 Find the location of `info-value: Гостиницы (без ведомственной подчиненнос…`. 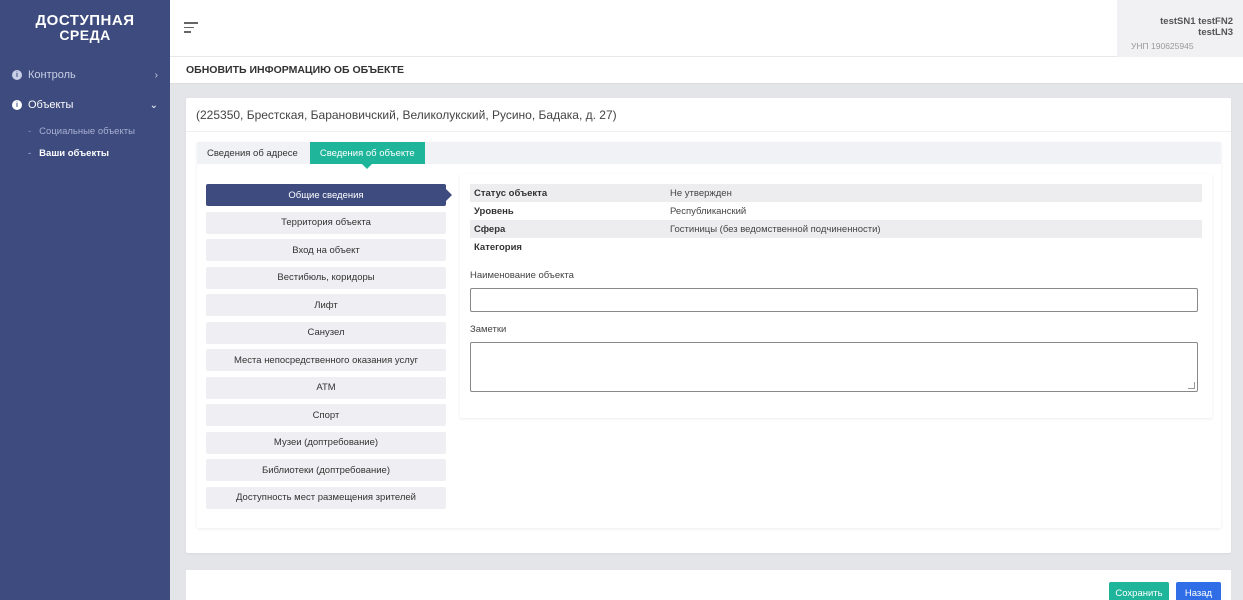

info-value: Гостиницы (без ведомственной подчиненнос… is located at coordinates (775, 229).